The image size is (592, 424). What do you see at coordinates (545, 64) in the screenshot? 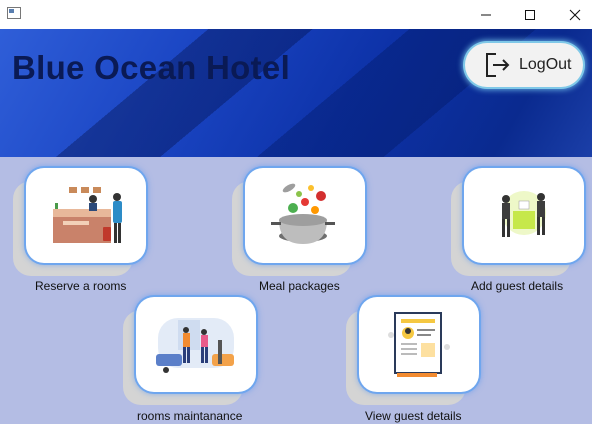
I see `logout-label: LogOut` at bounding box center [545, 64].